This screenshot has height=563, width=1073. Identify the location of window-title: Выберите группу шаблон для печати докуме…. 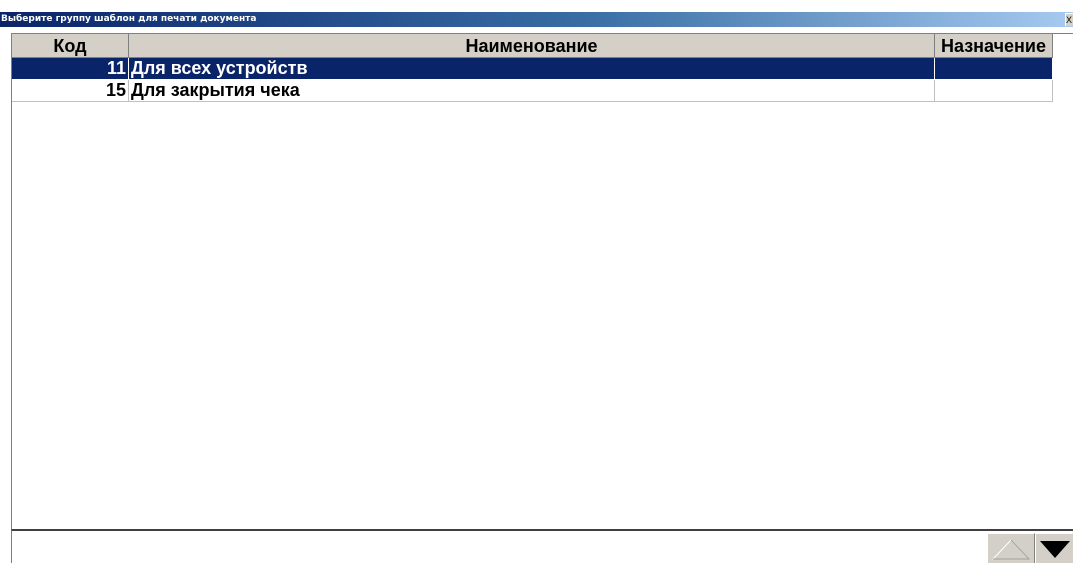
(129, 19).